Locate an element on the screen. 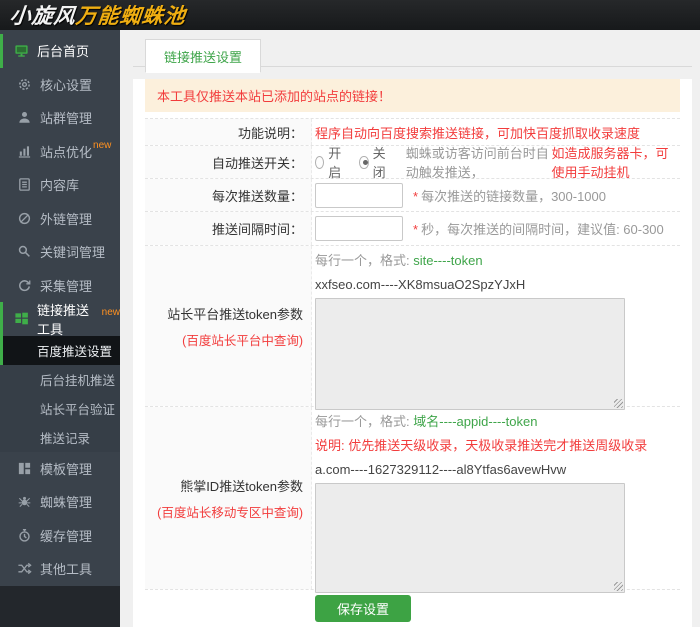 The height and width of the screenshot is (627, 700). field-label: 熊掌ID推送token参数 is located at coordinates (241, 486).